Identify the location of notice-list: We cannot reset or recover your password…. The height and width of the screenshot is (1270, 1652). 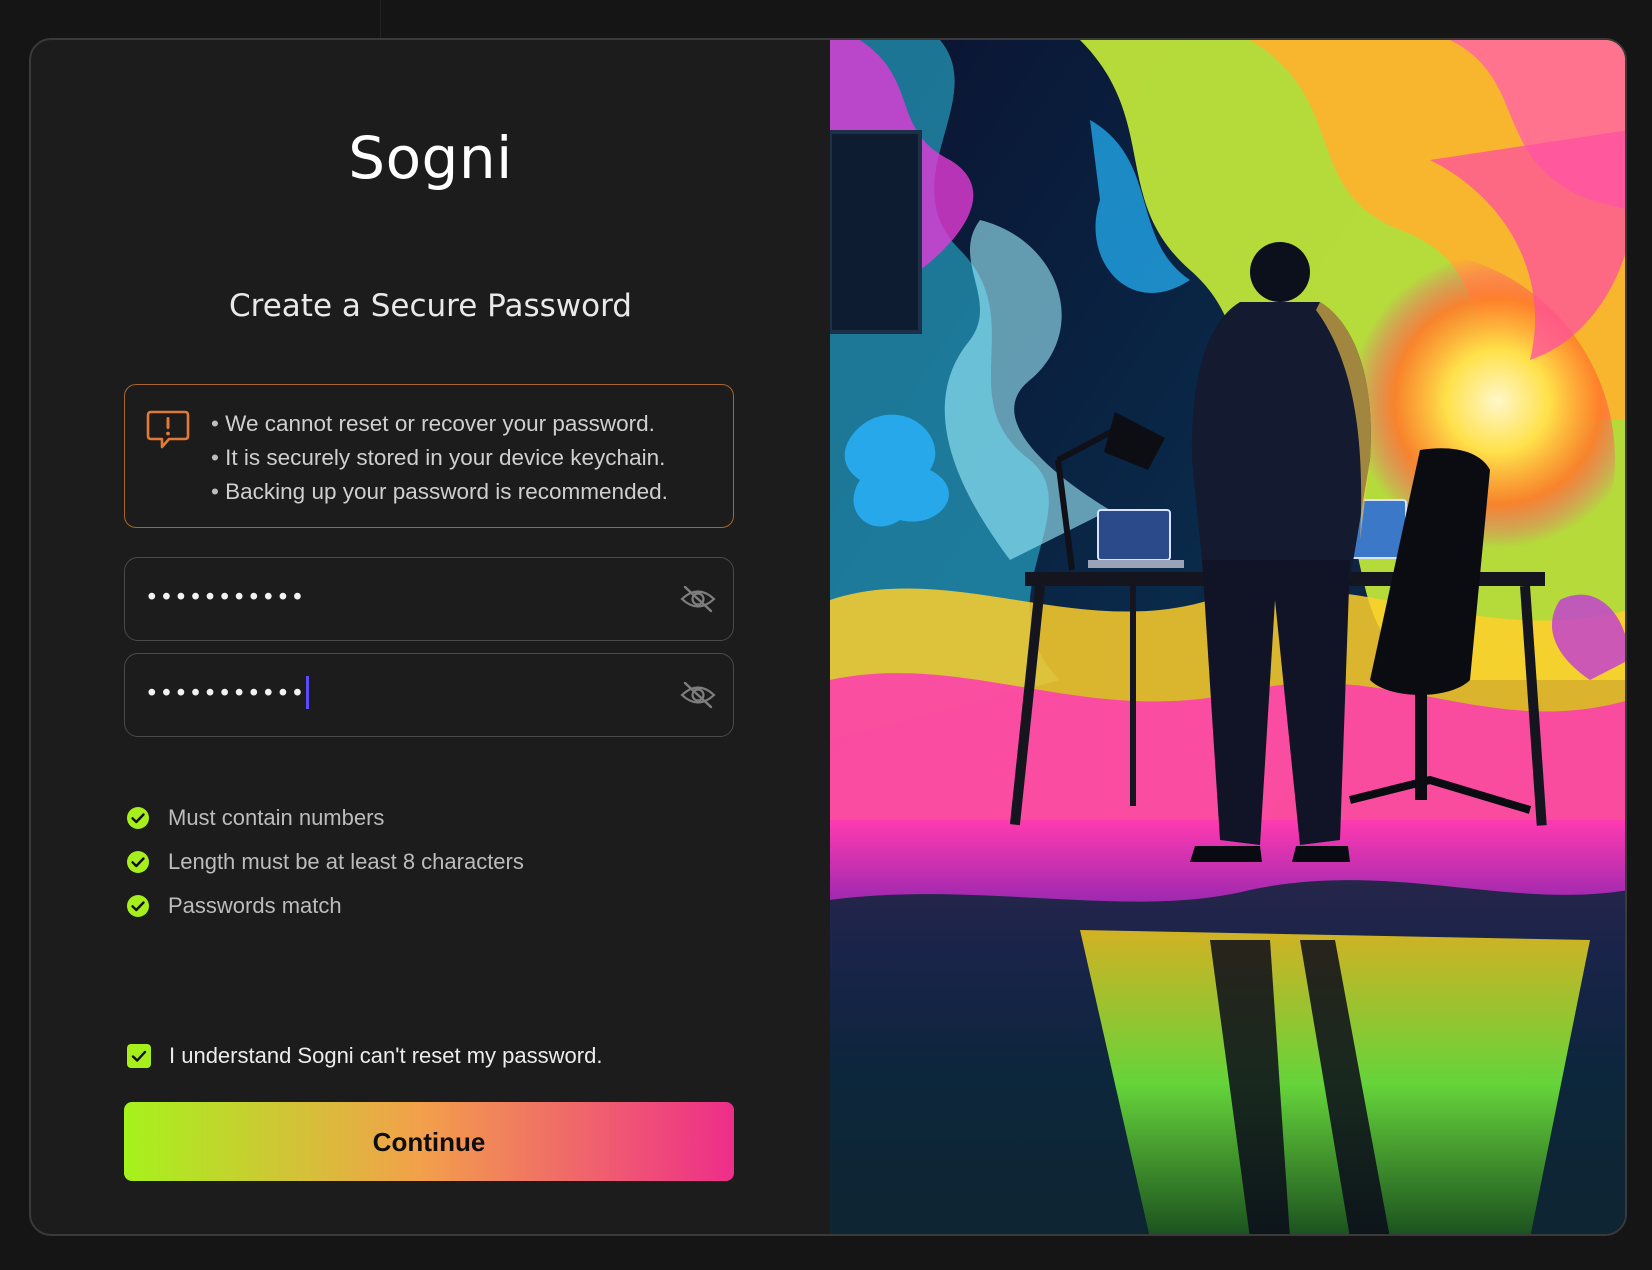
(439, 458).